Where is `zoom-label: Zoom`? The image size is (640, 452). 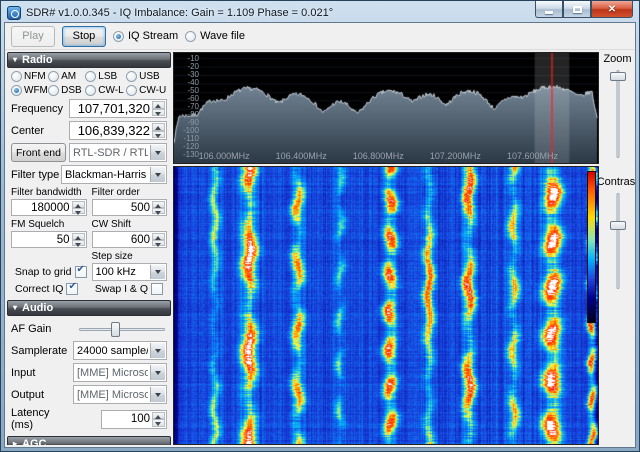
zoom-label: Zoom is located at coordinates (617, 59).